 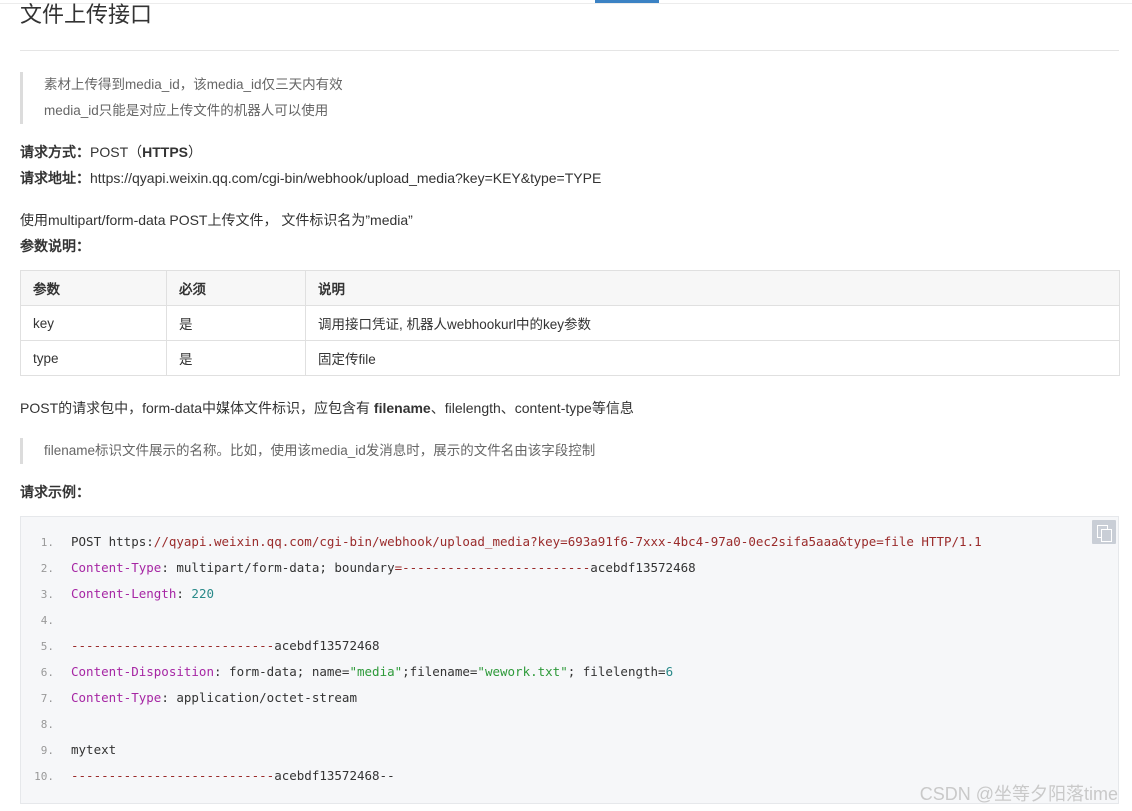 What do you see at coordinates (47, 724) in the screenshot?
I see `line-number: 8.` at bounding box center [47, 724].